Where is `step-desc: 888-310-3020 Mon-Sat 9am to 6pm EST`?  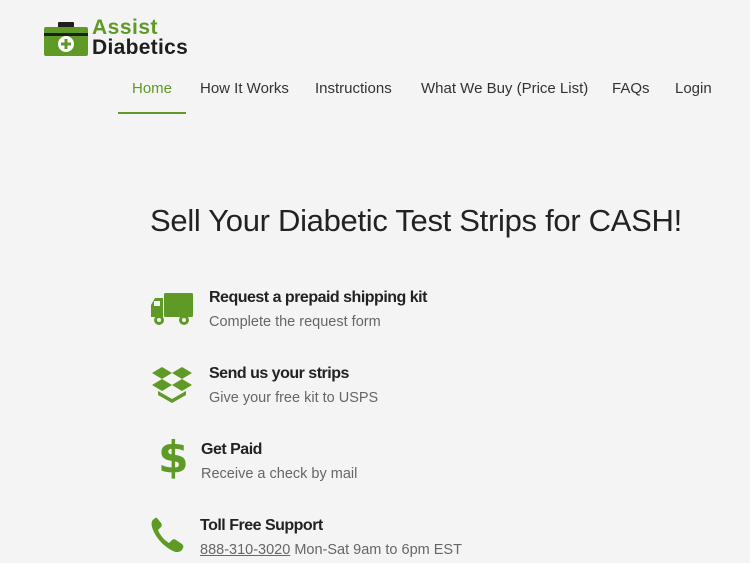 step-desc: 888-310-3020 Mon-Sat 9am to 6pm EST is located at coordinates (331, 550).